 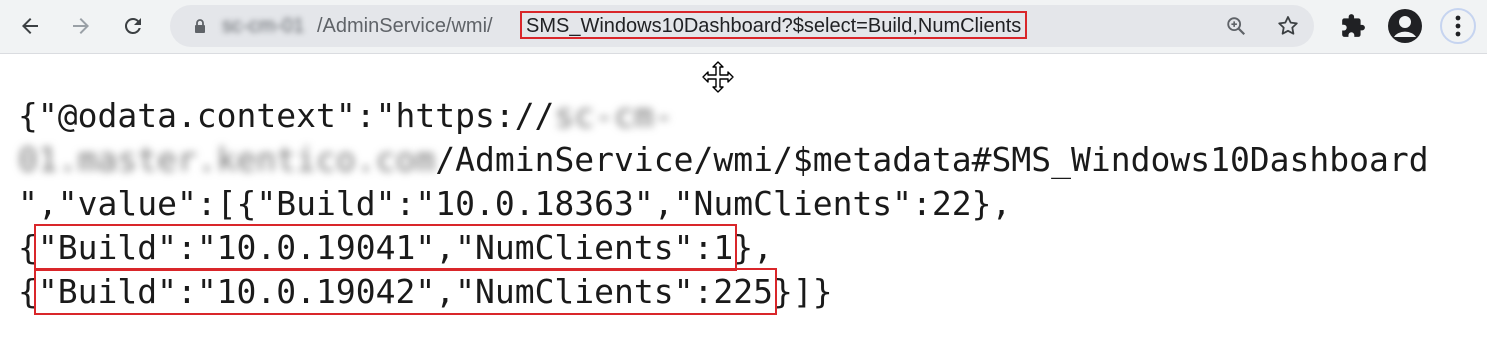 I want to click on zoom-button, so click(x=1236, y=26).